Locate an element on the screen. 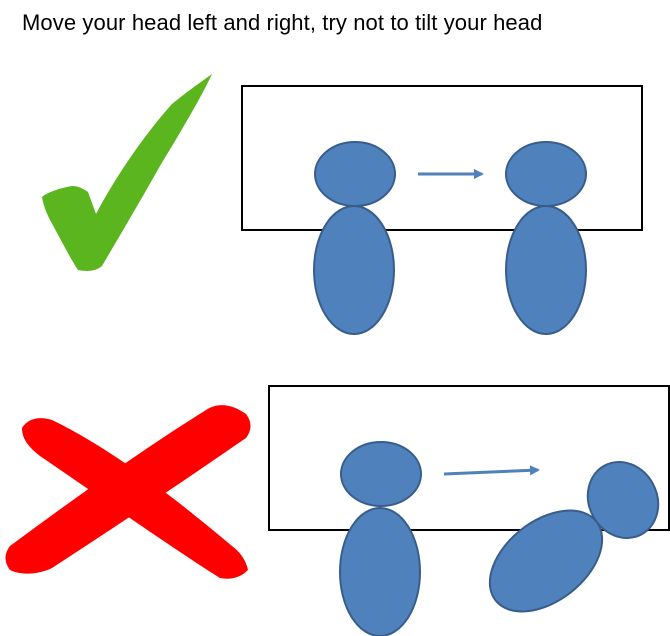 This screenshot has height=636, width=670. correct-figure-start is located at coordinates (354, 238).